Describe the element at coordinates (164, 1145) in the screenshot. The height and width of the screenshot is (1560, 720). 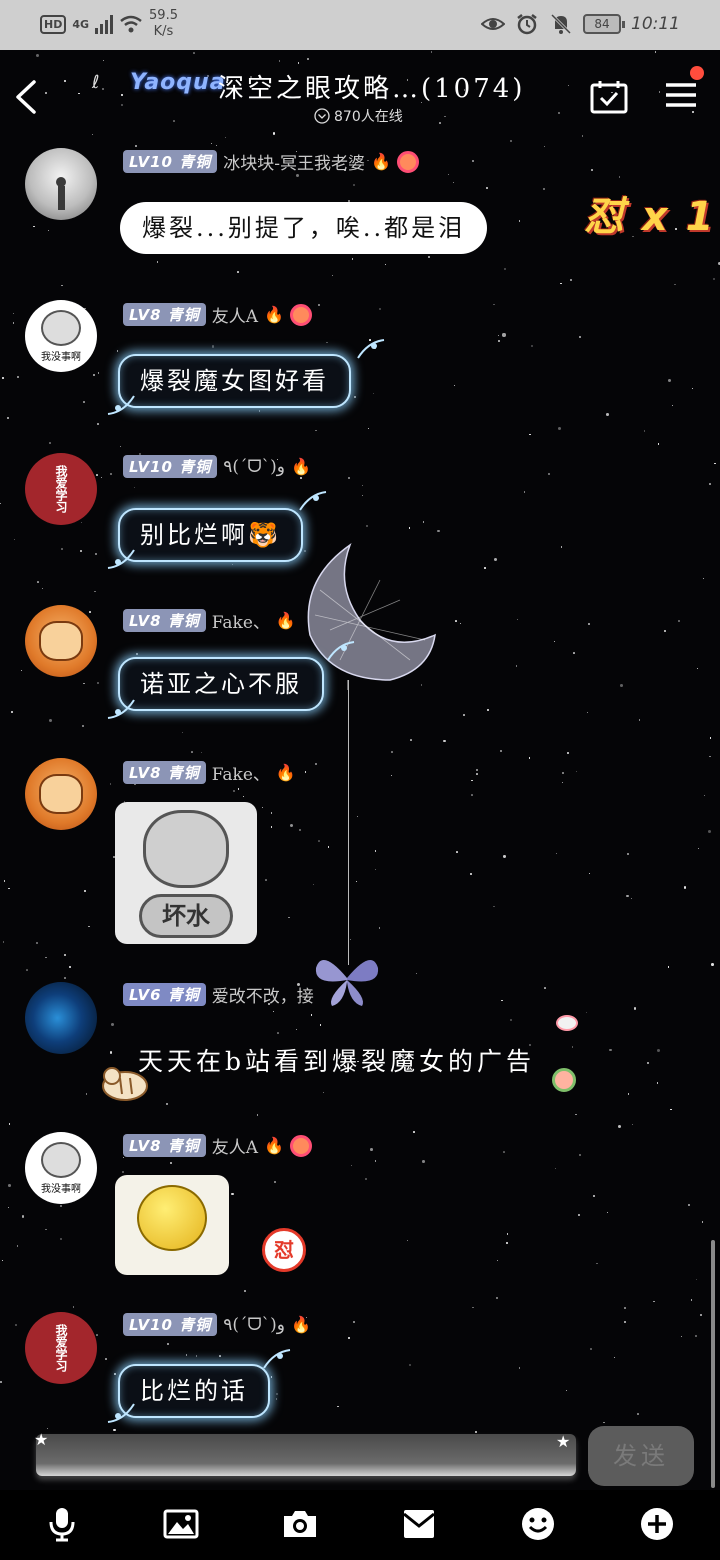
I see `level-badge: LV8 青铜` at that location.